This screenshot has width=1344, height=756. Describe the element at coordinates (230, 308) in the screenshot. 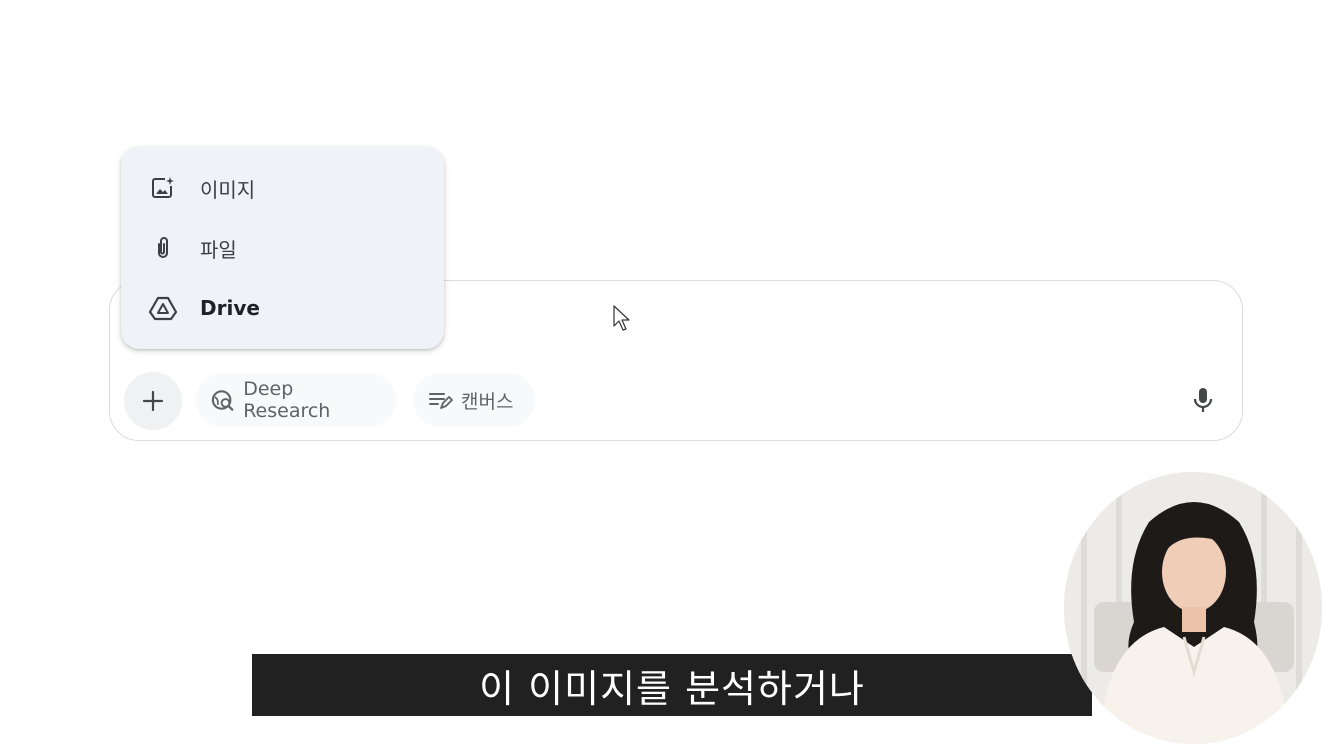

I see `menu-item-drive-label: Drive` at that location.